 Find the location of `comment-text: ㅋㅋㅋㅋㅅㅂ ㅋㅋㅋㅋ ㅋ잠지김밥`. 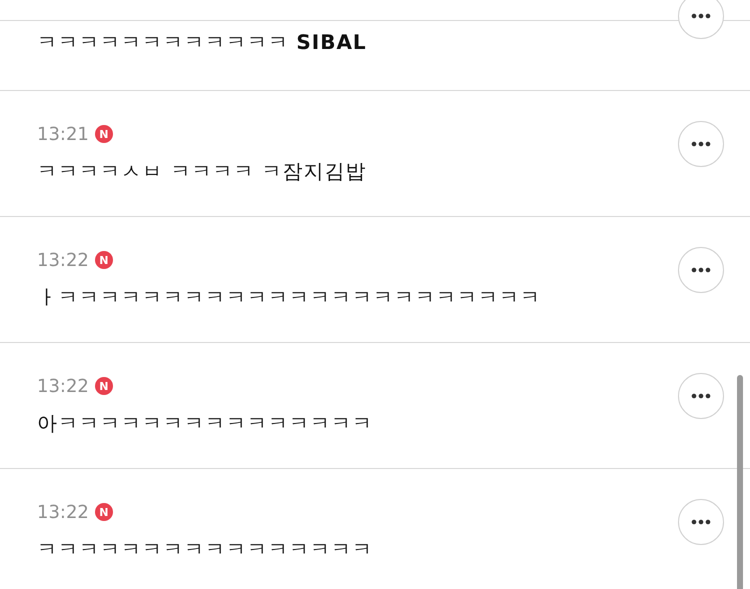

comment-text: ㅋㅋㅋㅋㅅㅂ ㅋㅋㅋㅋ ㅋ잠지김밥 is located at coordinates (202, 171).